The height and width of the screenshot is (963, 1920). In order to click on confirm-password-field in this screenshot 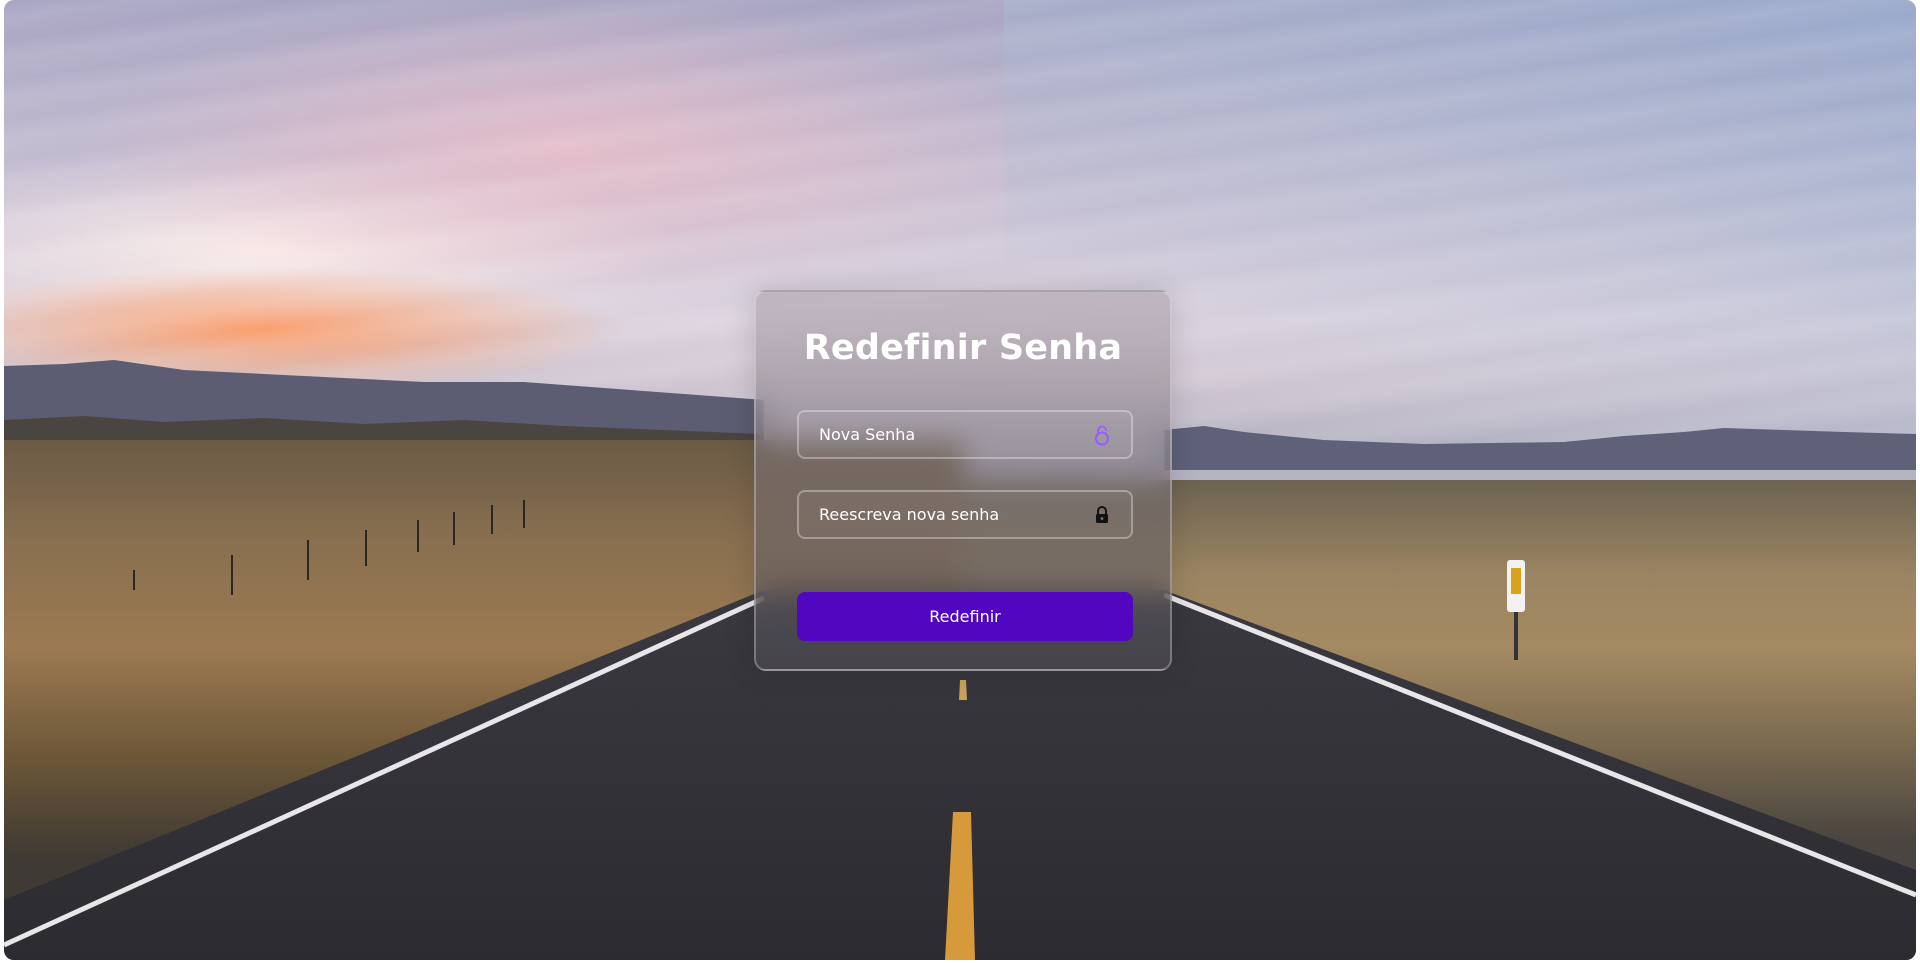, I will do `click(965, 514)`.